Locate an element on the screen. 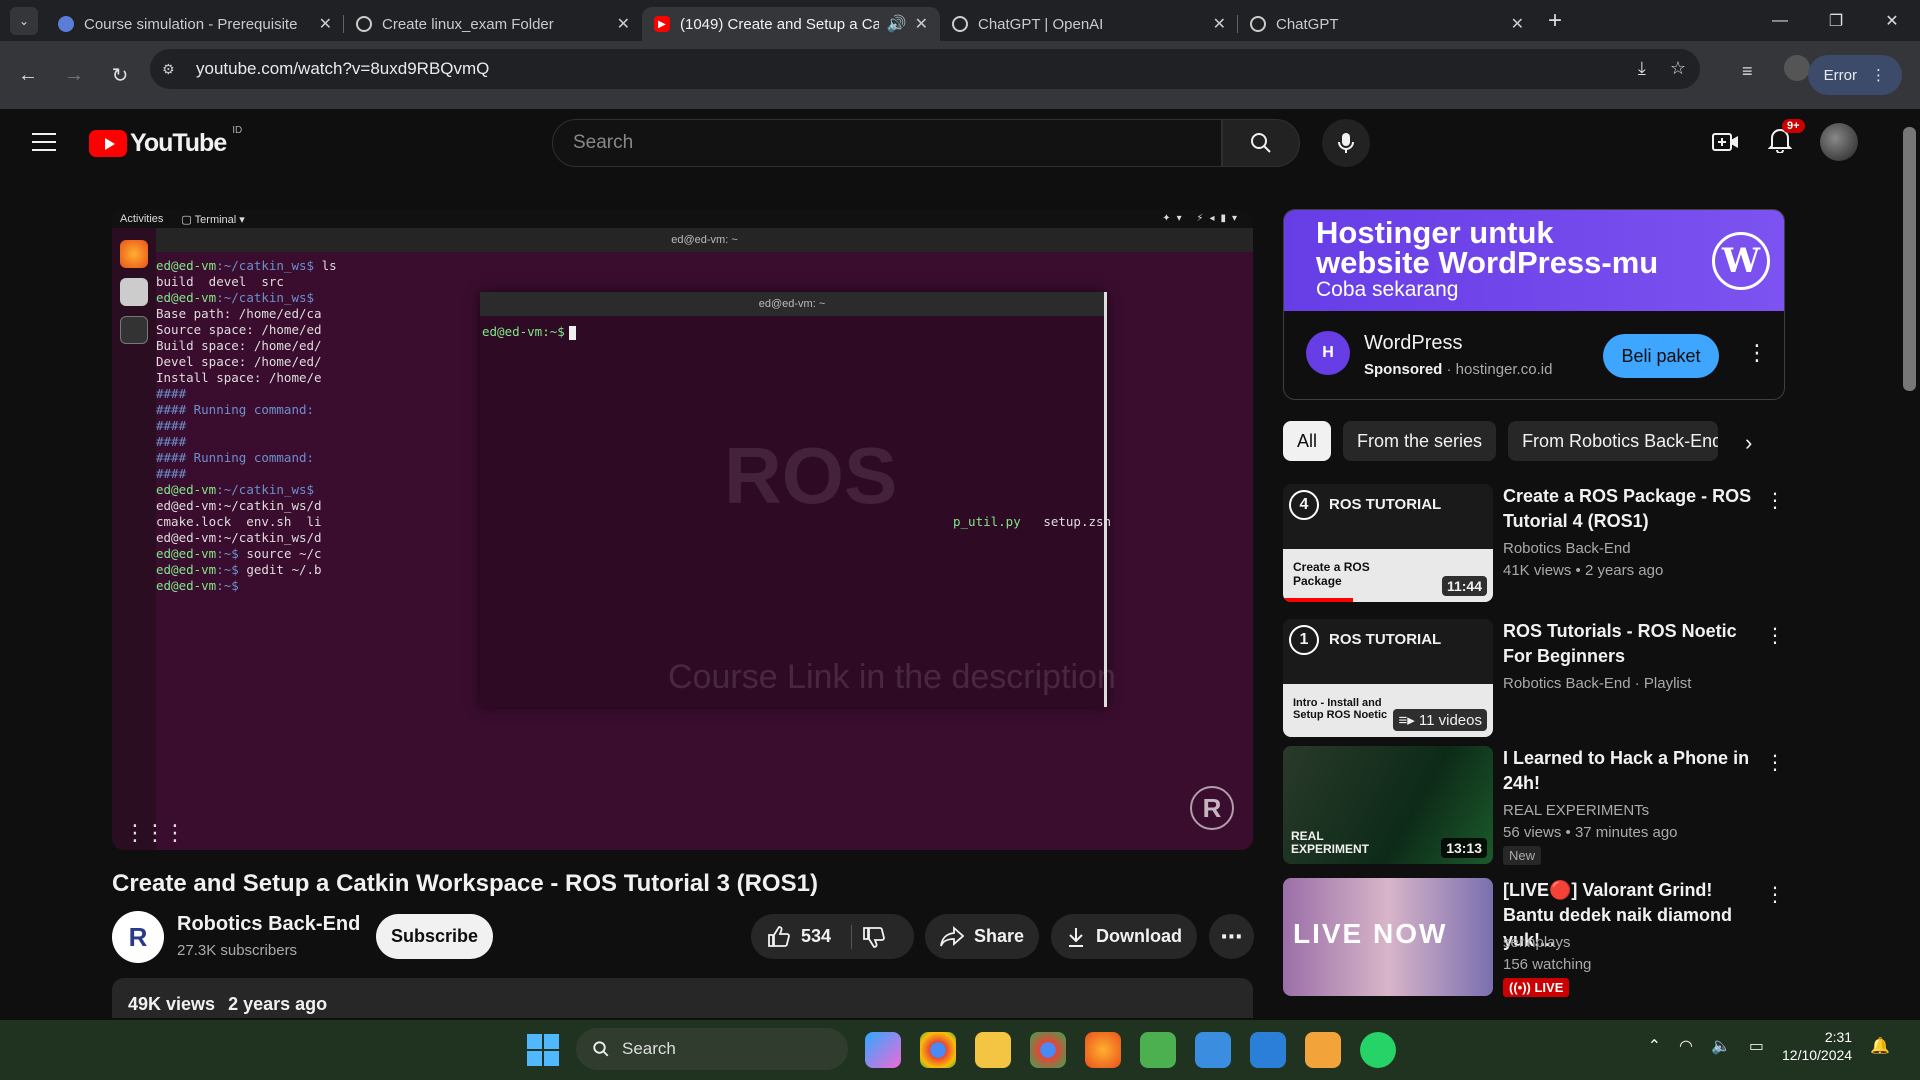 This screenshot has height=1080, width=1920. url-text: youtube.com/watch?v=8uxd9RBQvmQ is located at coordinates (342, 69).